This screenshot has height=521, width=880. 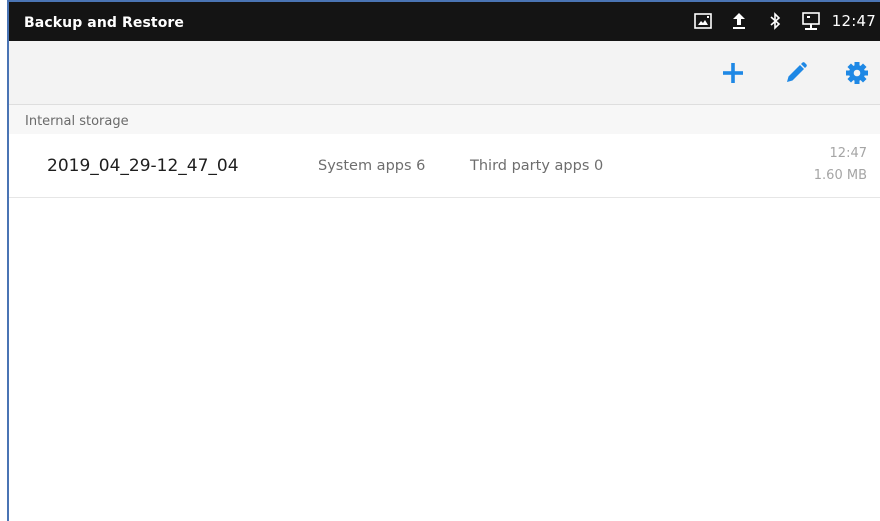 I want to click on settings-icon, so click(x=857, y=73).